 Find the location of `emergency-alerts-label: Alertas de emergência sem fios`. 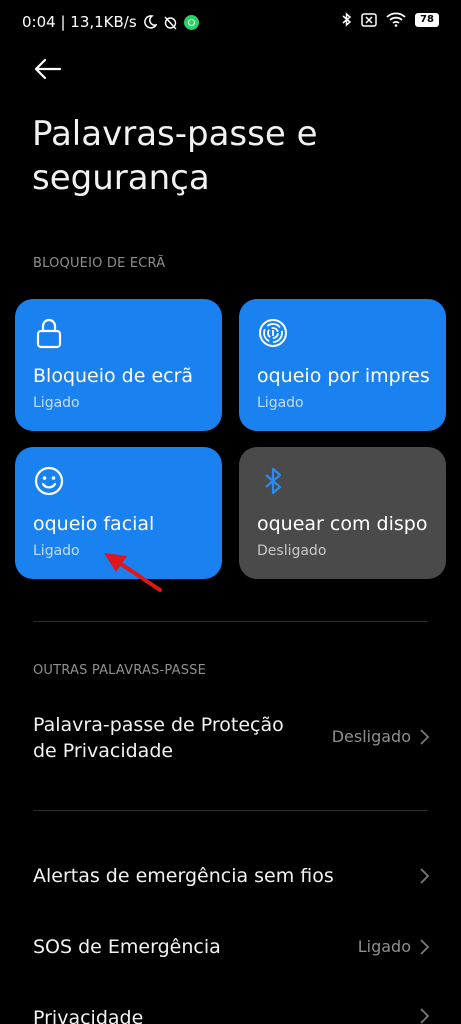

emergency-alerts-label: Alertas de emergência sem fios is located at coordinates (183, 876).